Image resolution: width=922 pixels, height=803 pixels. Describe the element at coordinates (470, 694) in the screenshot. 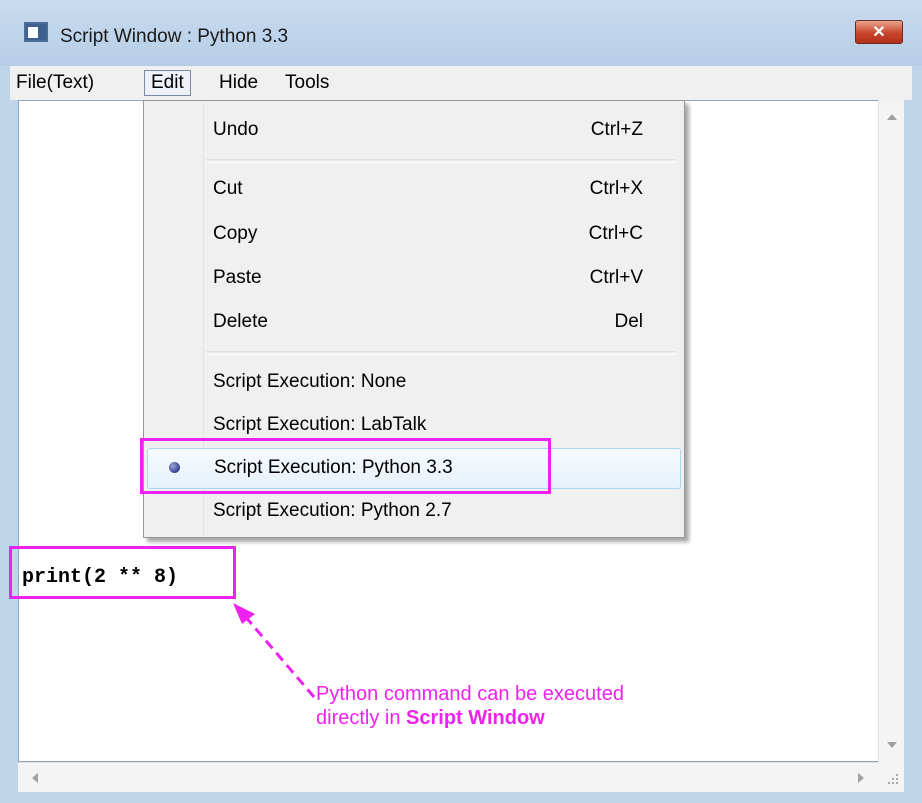

I see `annotation-line-1: Python command can be executed` at that location.